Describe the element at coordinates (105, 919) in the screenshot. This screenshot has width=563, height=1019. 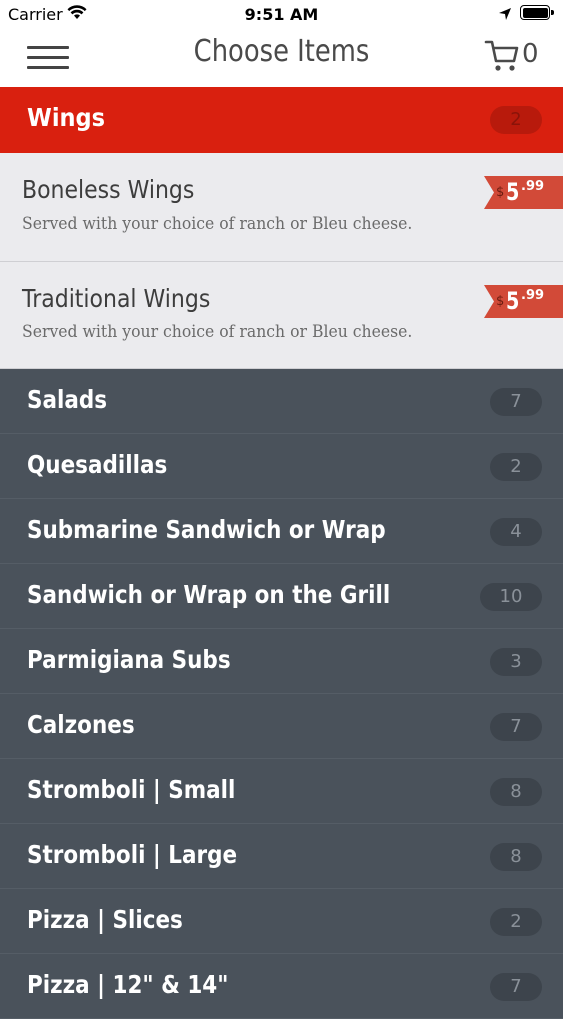
I see `category-label: Pizza | Slices` at that location.